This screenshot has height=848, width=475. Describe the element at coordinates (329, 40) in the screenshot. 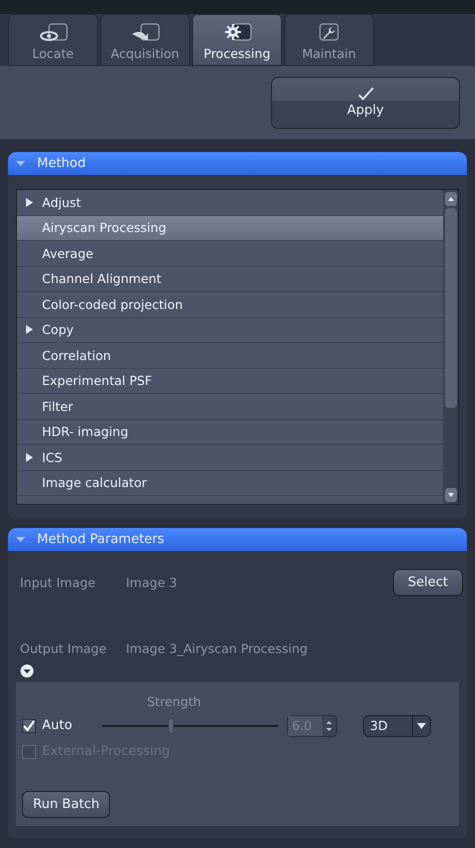

I see `tab: Maintain` at that location.